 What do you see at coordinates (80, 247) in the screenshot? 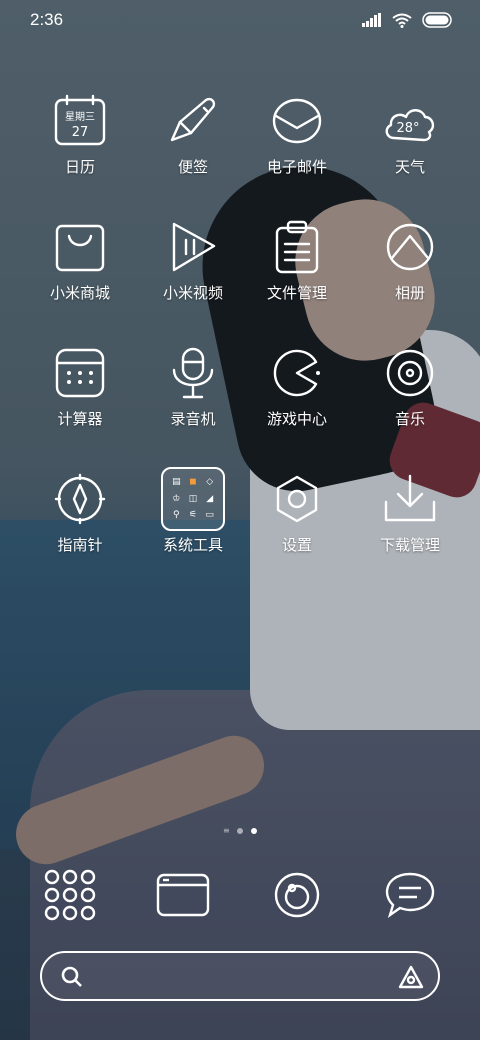
I see `mall-bag-icon` at bounding box center [80, 247].